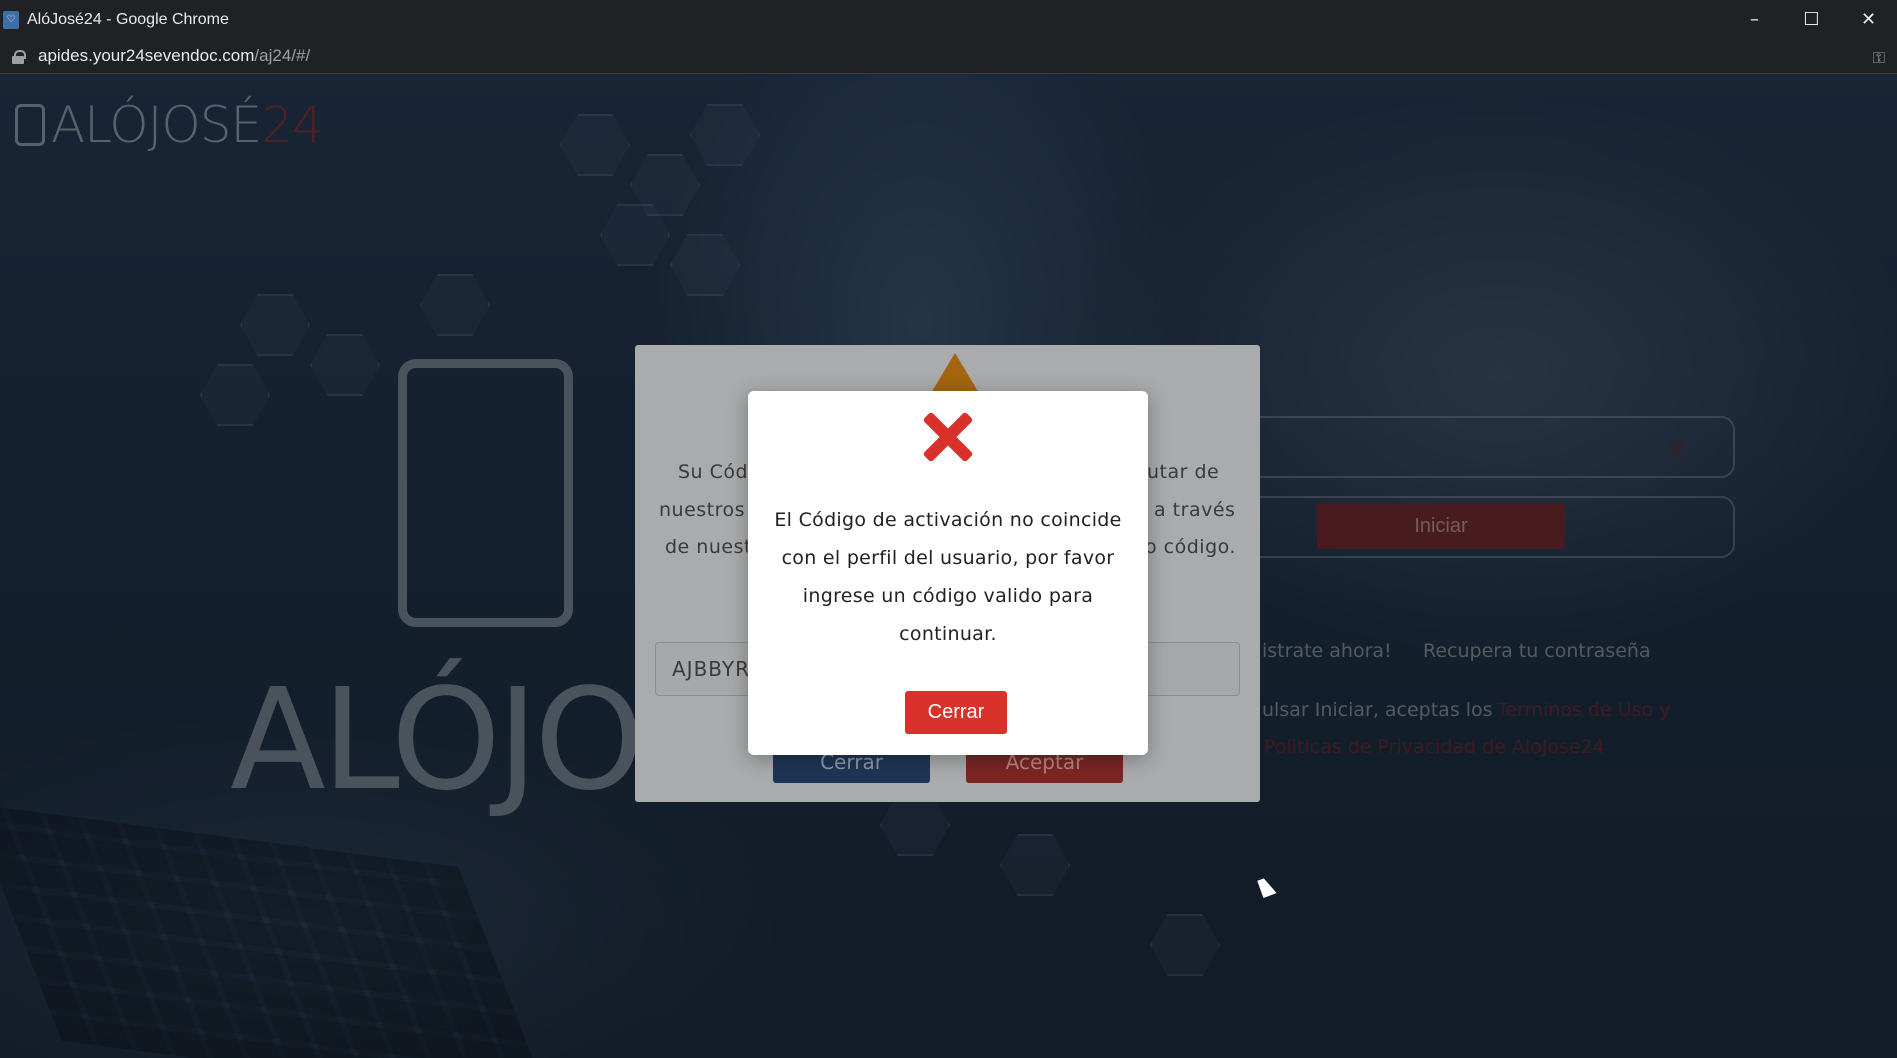  I want to click on activation-text: utar de, so click(1183, 472).